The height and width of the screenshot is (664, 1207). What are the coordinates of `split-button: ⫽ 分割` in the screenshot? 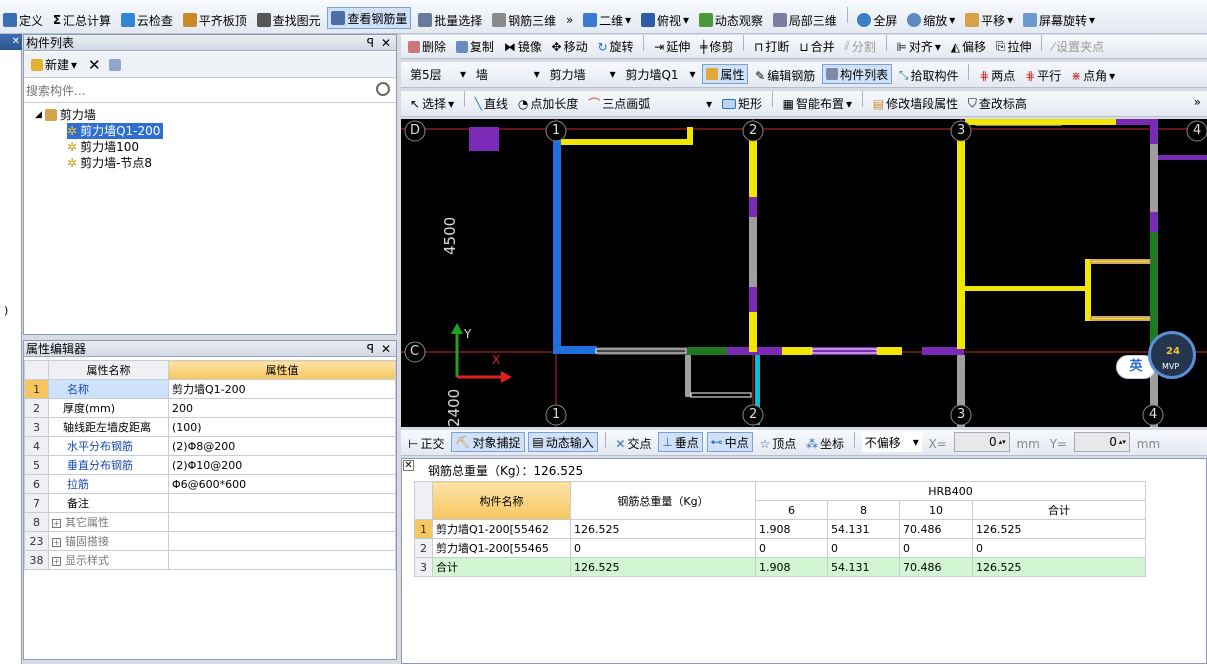 It's located at (859, 46).